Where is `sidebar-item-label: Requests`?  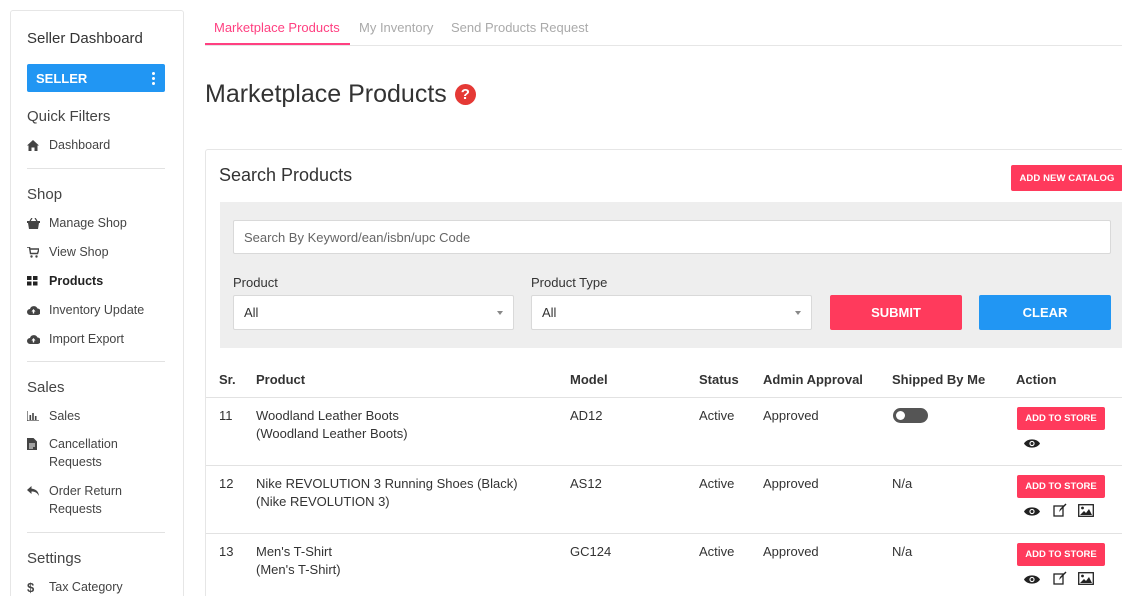
sidebar-item-label: Requests is located at coordinates (75, 462).